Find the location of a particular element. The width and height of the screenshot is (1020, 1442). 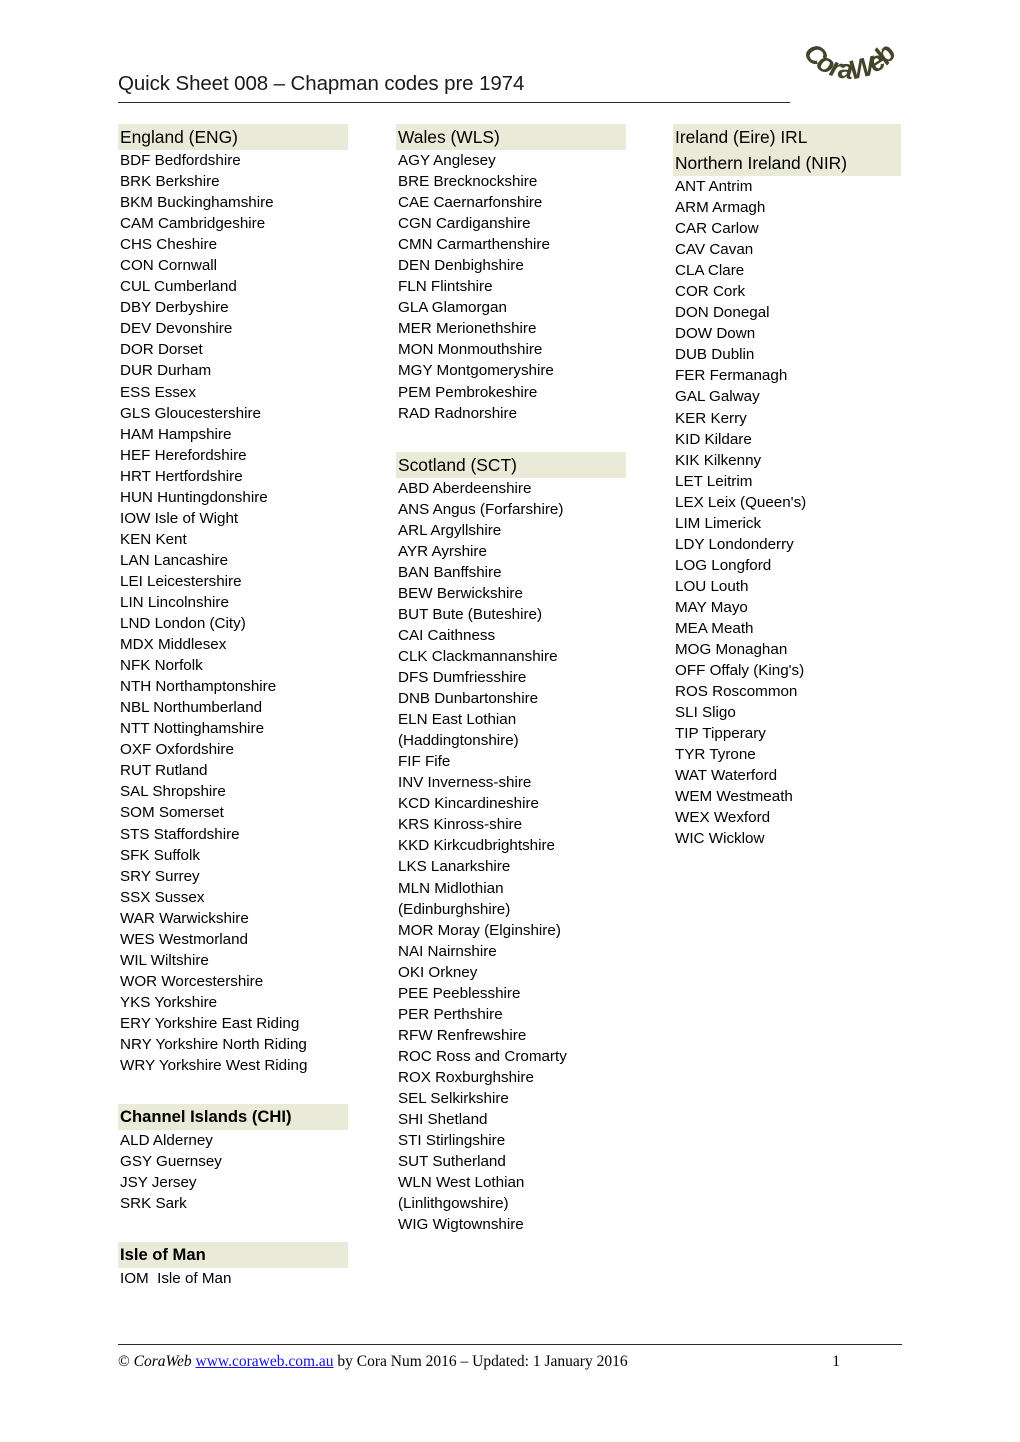

list-item: SSX Sussex is located at coordinates (162, 897).